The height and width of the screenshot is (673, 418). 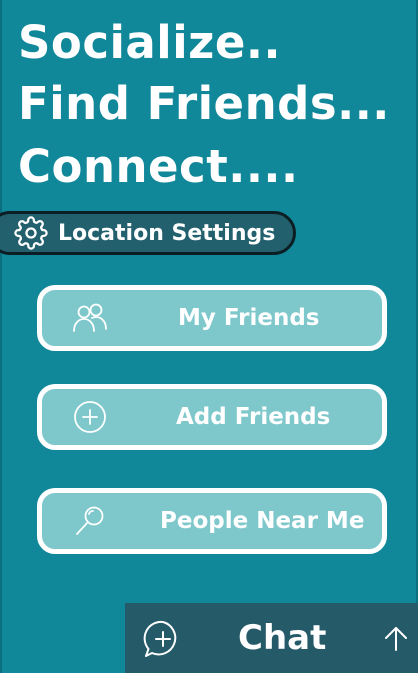 What do you see at coordinates (253, 417) in the screenshot?
I see `add-friends-label: Add Friends` at bounding box center [253, 417].